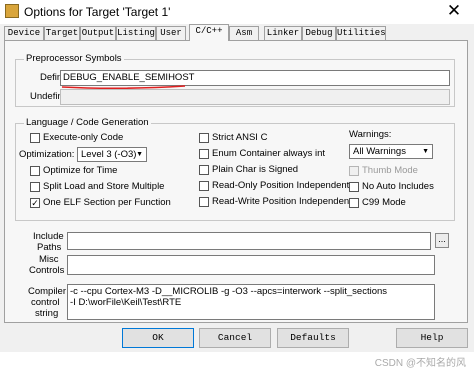 The height and width of the screenshot is (369, 474). I want to click on checkmark-icon: ✓, so click(35, 203).